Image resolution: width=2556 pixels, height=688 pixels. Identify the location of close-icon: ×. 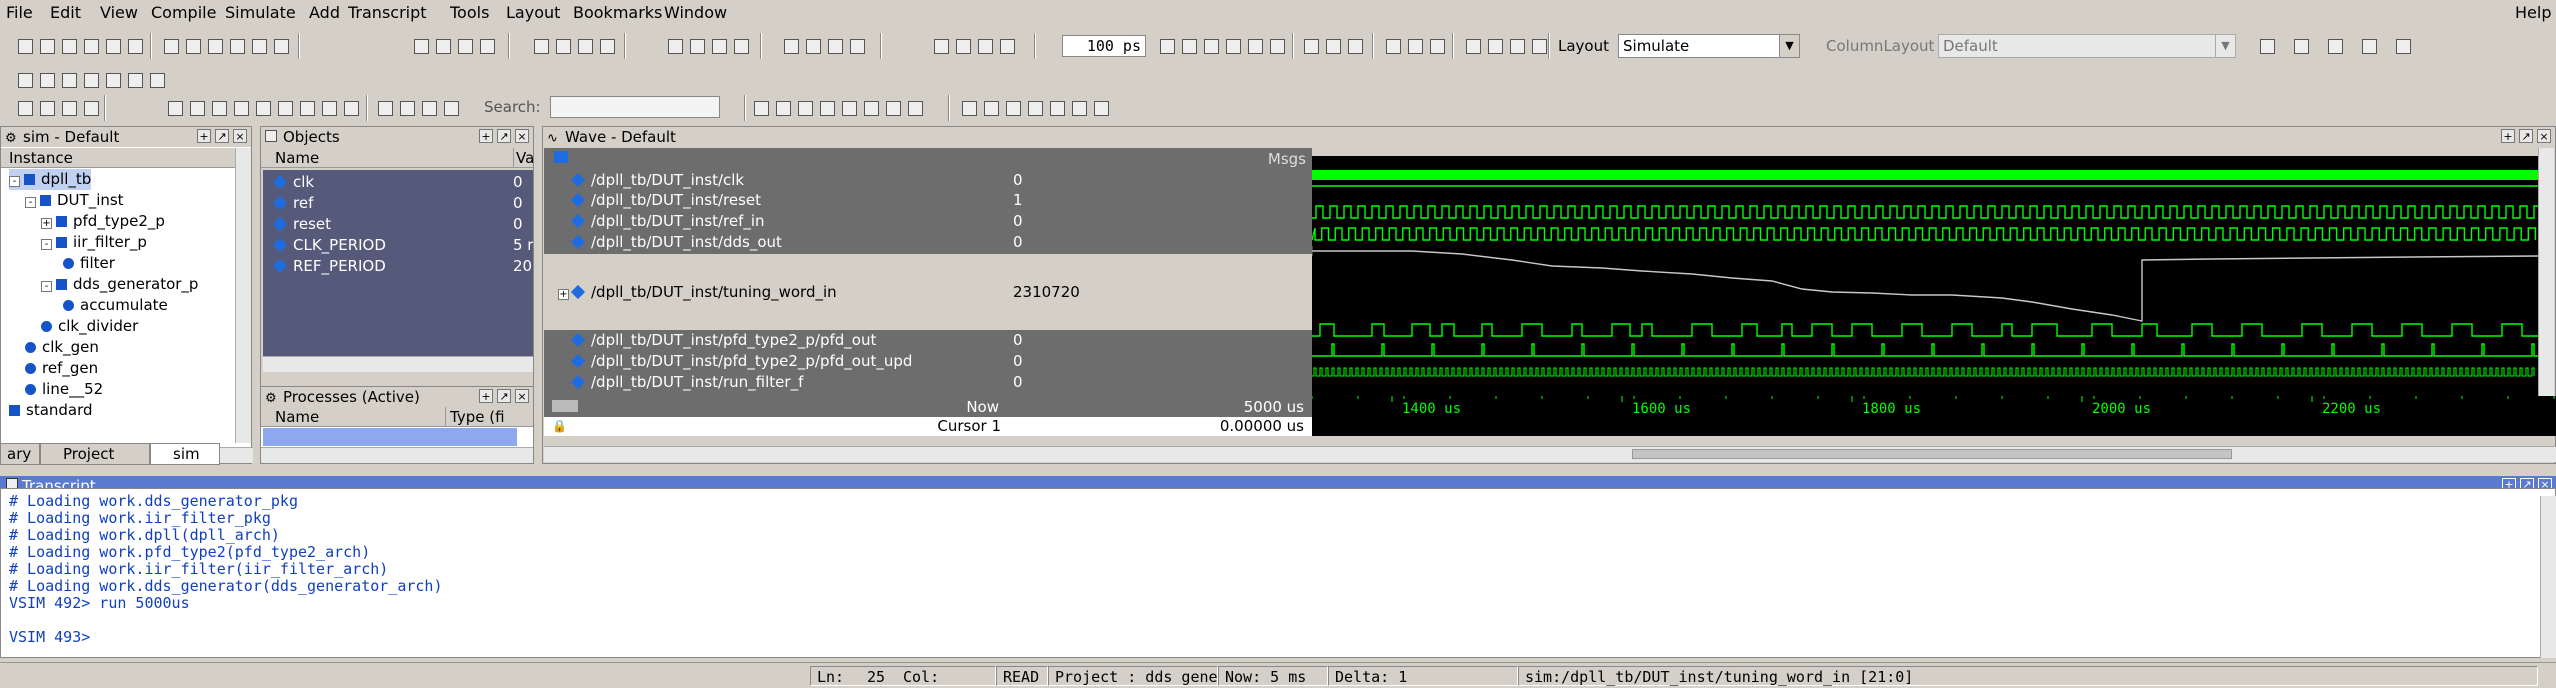
(2544, 136).